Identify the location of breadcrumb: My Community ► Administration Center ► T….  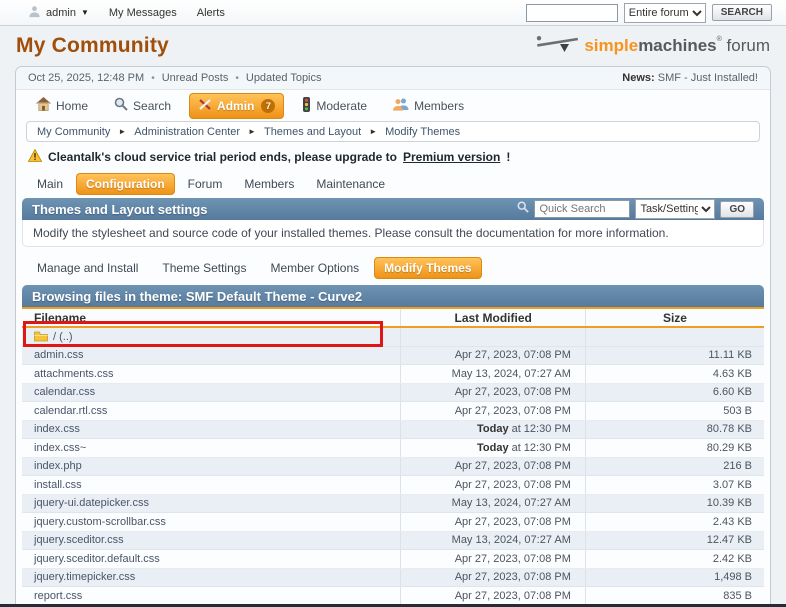
(393, 131).